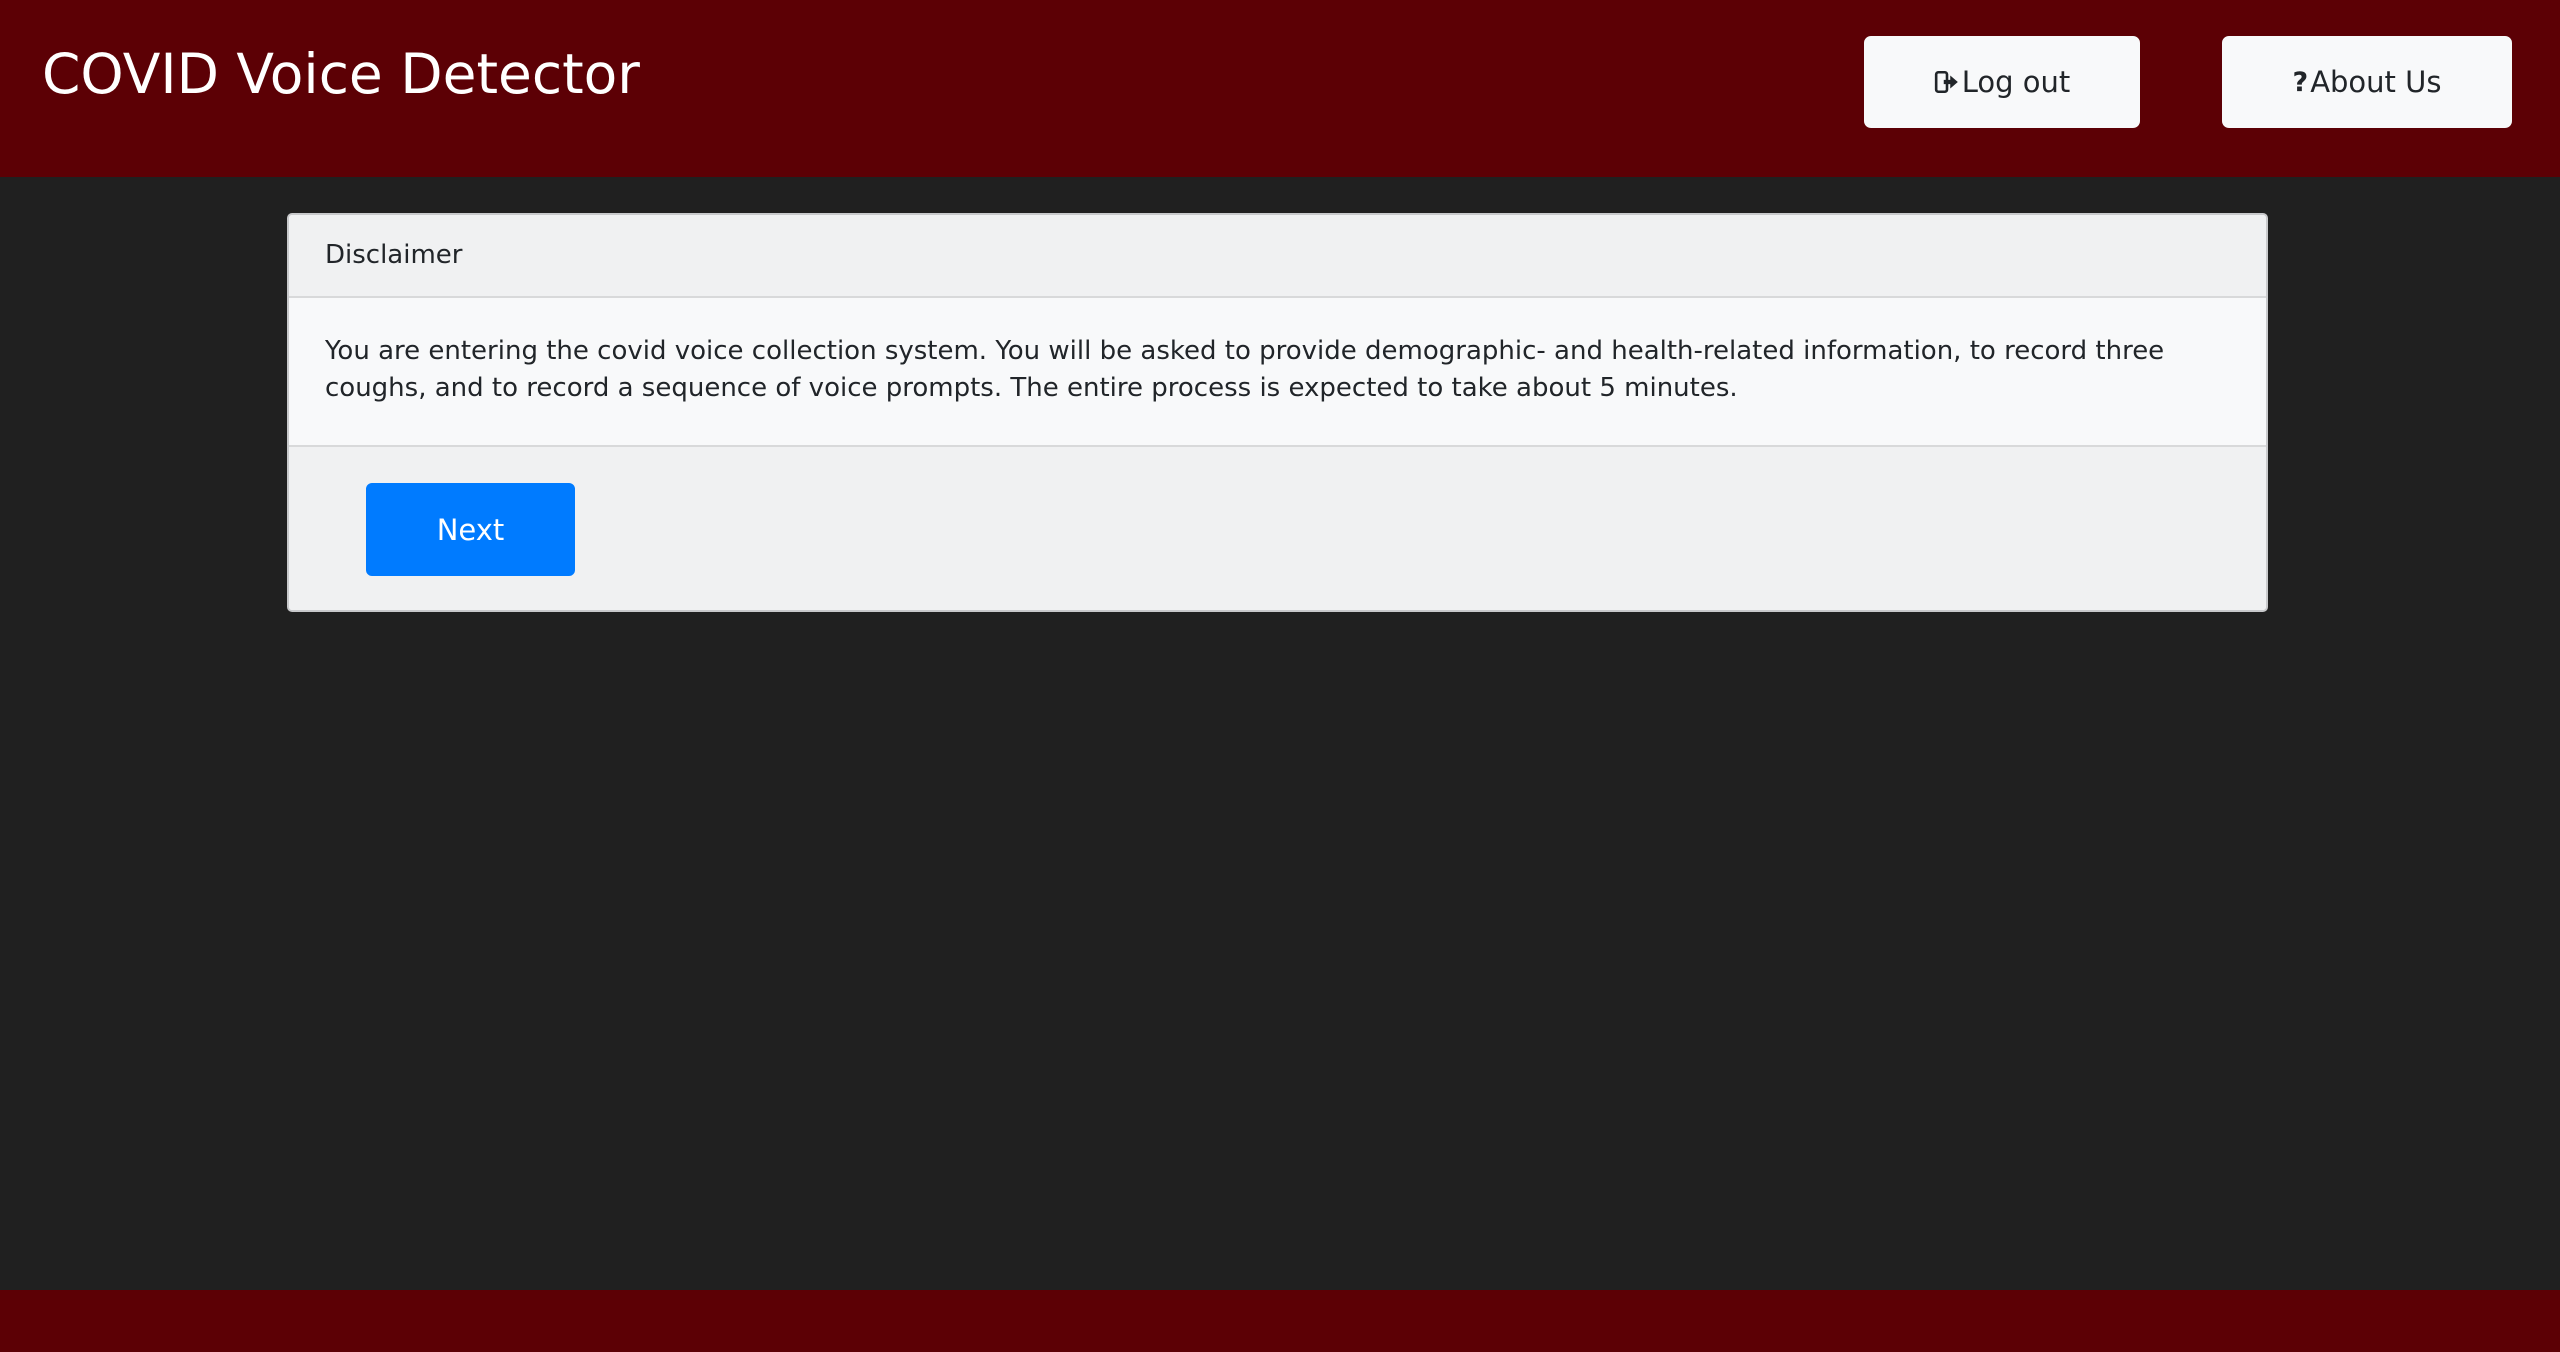 This screenshot has width=2560, height=1352. What do you see at coordinates (341, 74) in the screenshot?
I see `app-title: COVID Voice Detector` at bounding box center [341, 74].